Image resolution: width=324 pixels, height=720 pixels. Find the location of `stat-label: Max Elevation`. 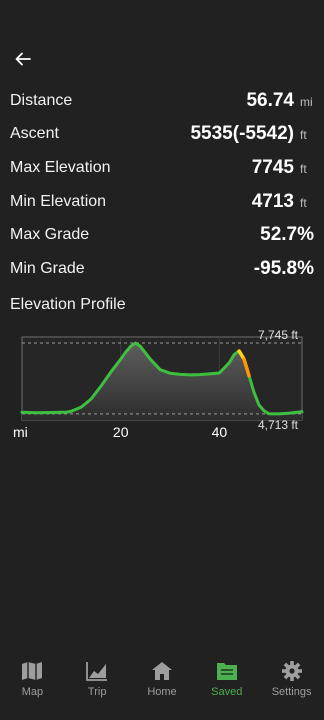

stat-label: Max Elevation is located at coordinates (60, 167).